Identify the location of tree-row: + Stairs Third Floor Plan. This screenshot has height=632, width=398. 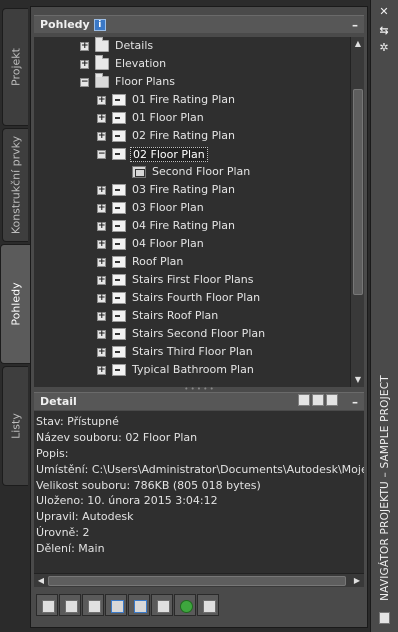
(192, 352).